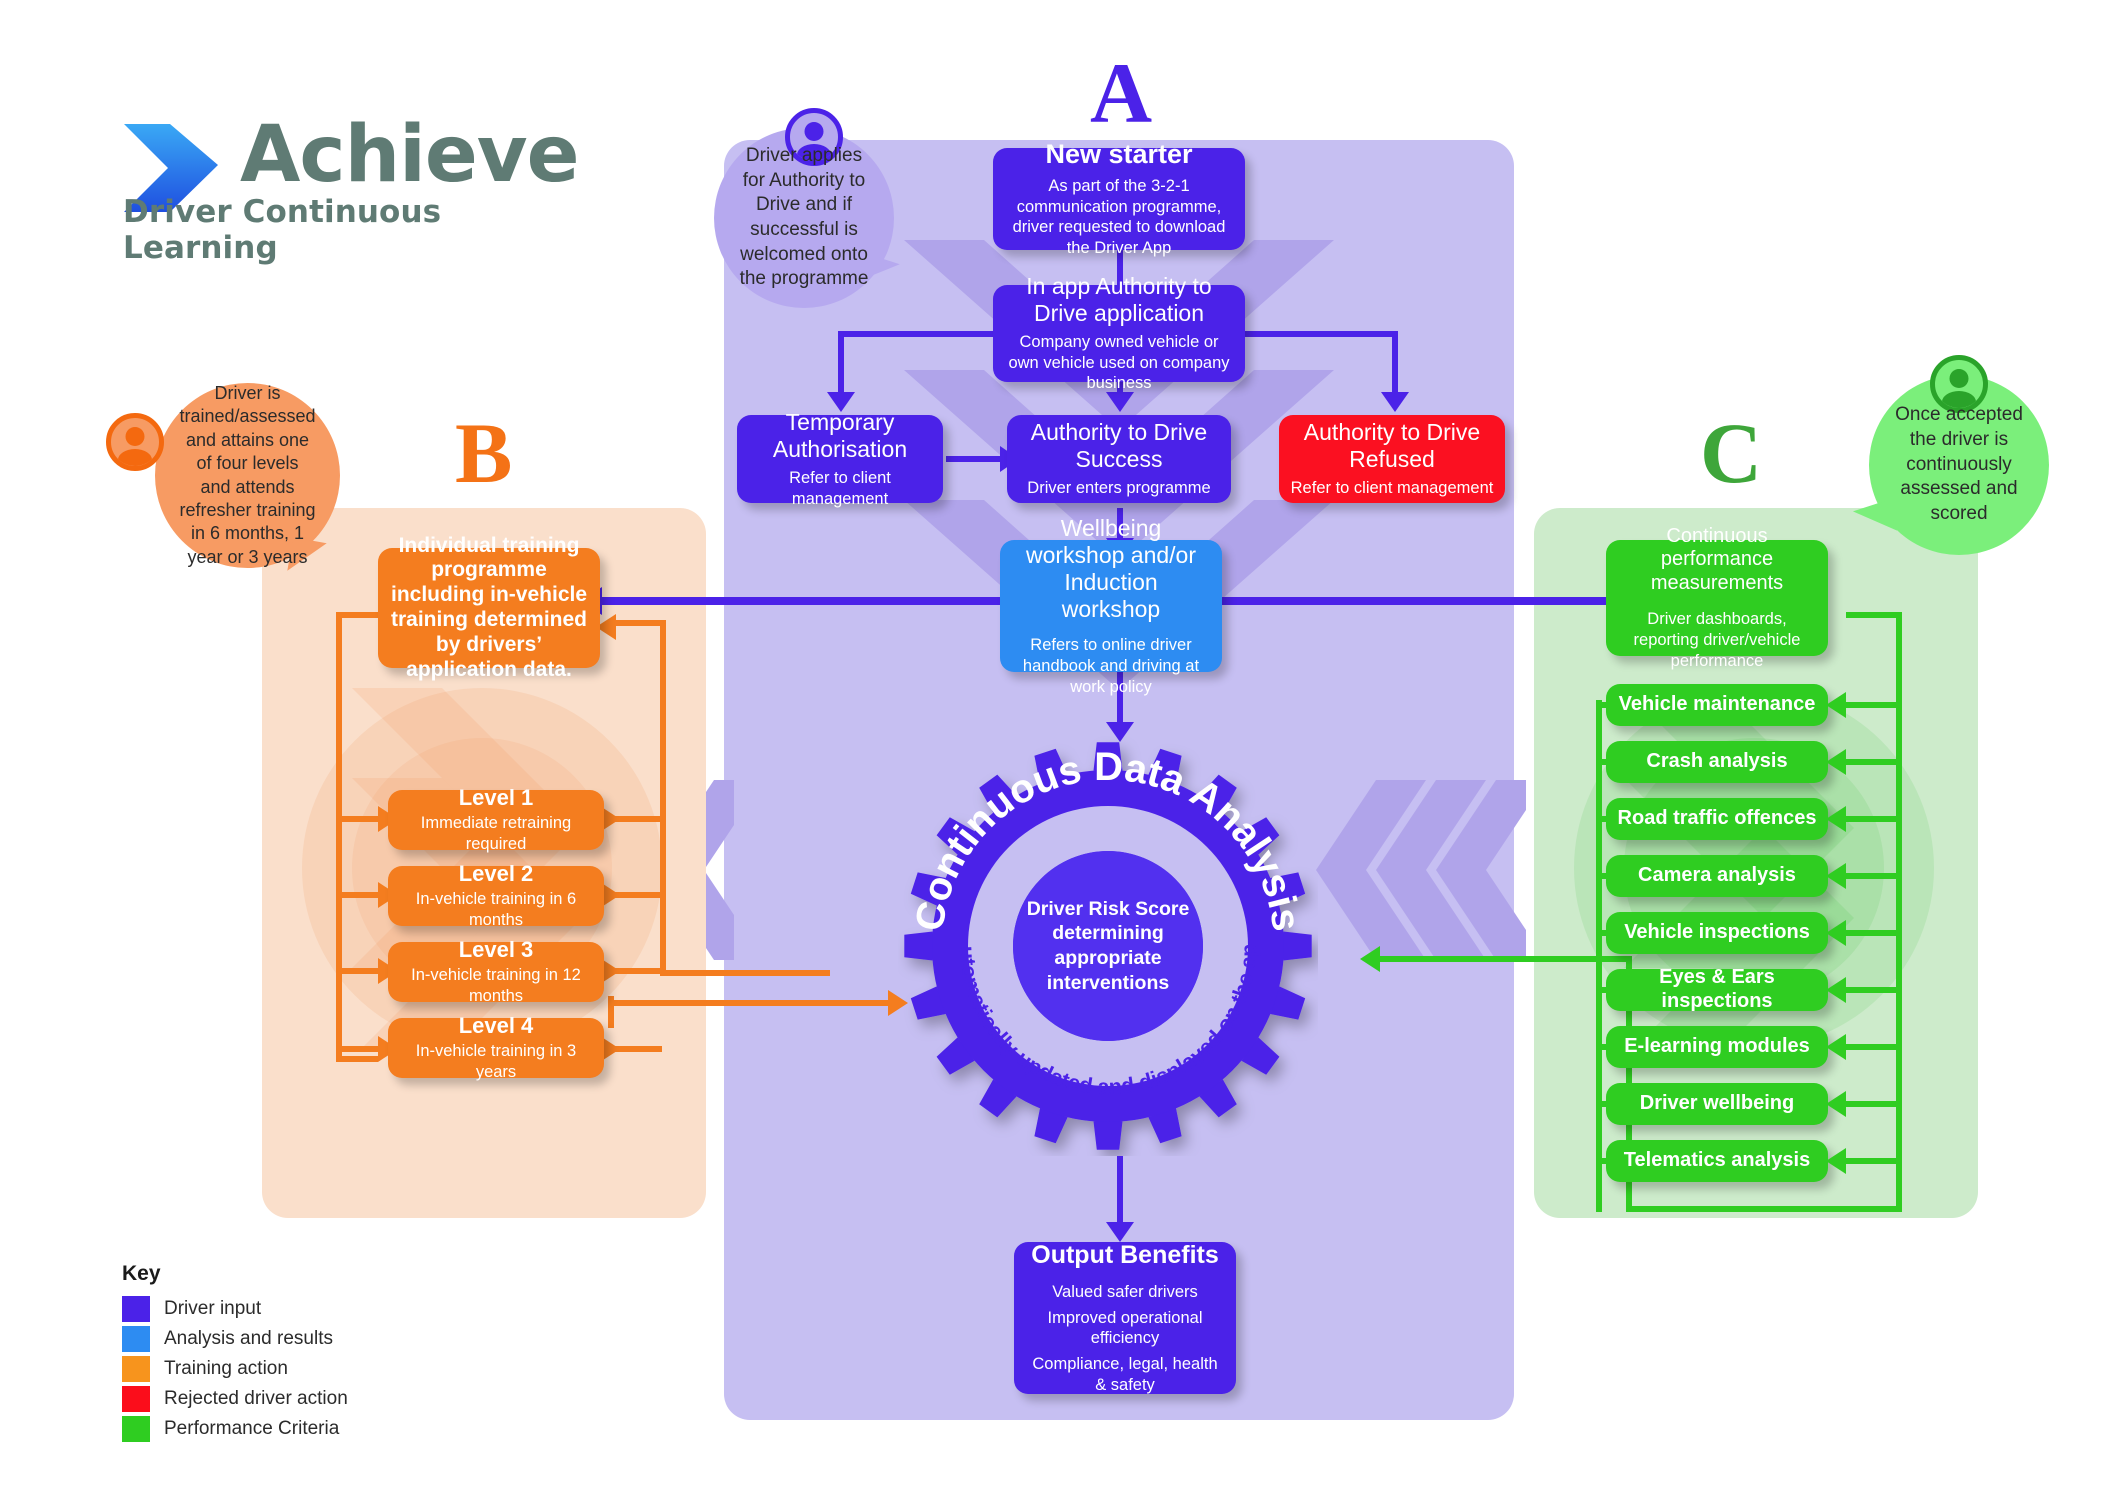 Image resolution: width=2117 pixels, height=1497 pixels. I want to click on arrowhead-refused, so click(1395, 402).